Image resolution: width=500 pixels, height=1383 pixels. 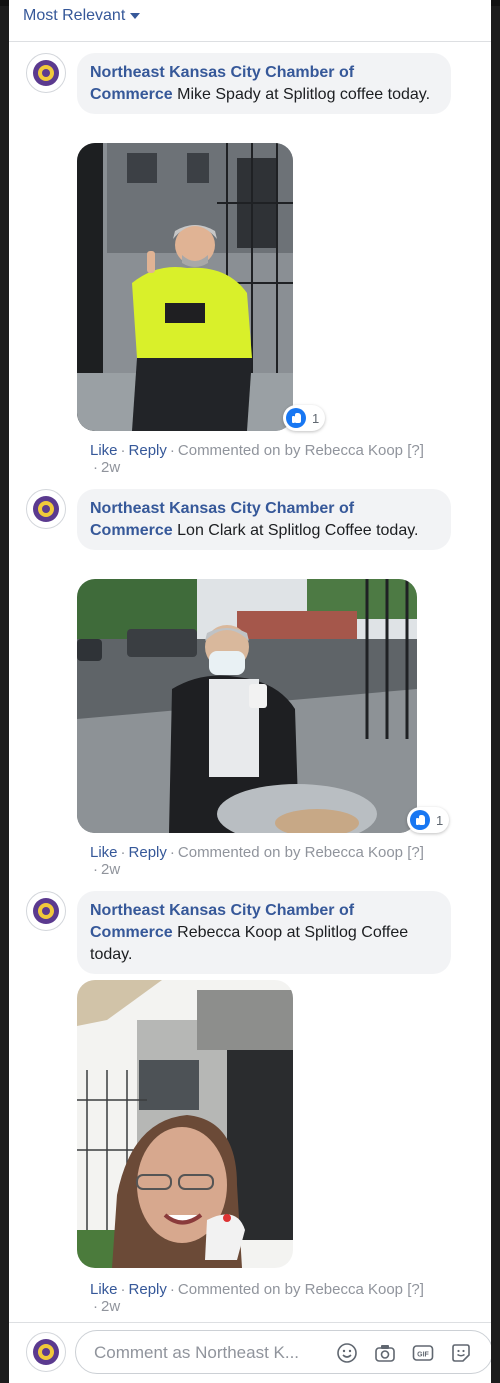 I want to click on svg-text: GIF, so click(x=423, y=1355).